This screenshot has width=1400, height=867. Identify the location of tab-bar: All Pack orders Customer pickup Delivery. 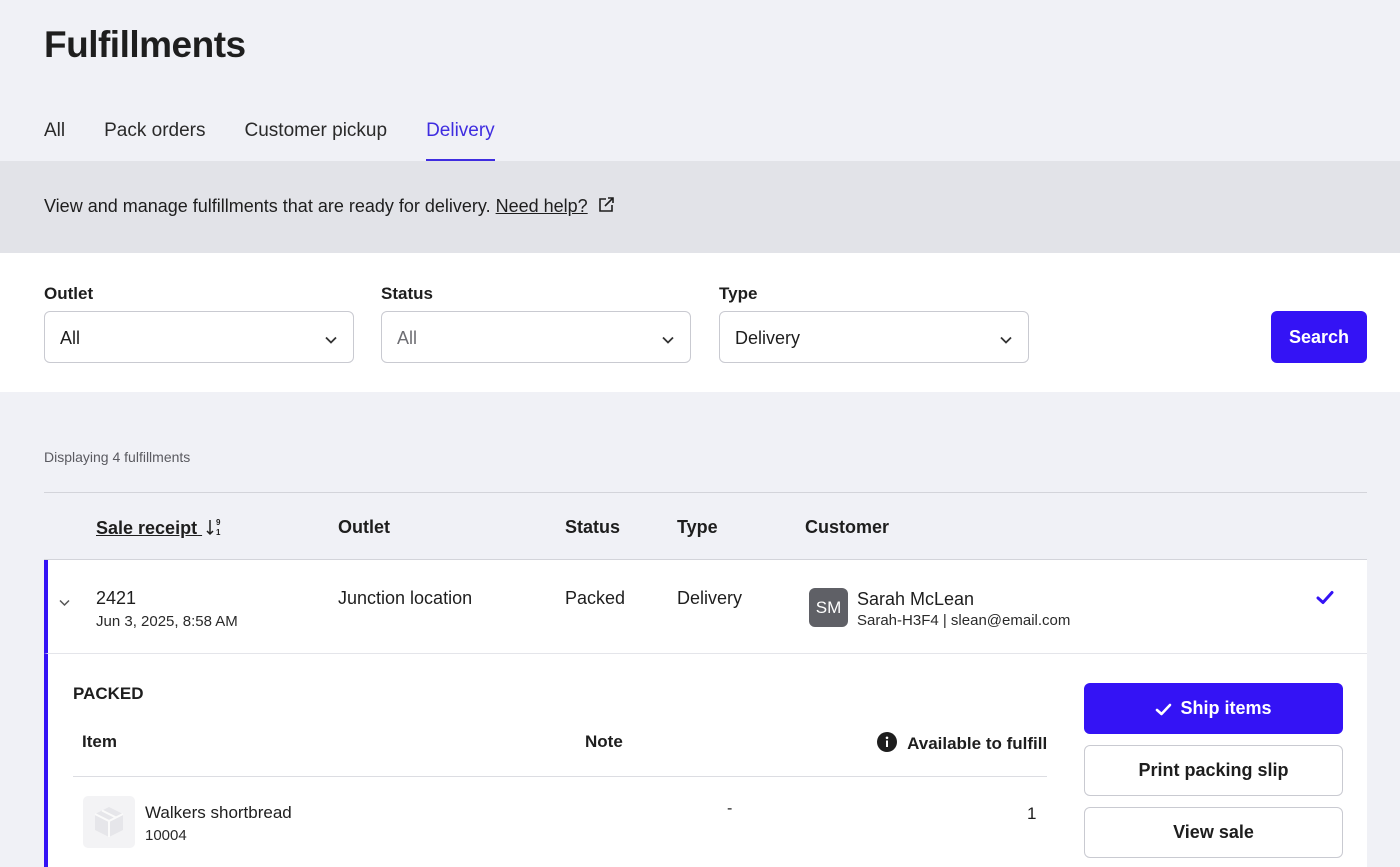
(289, 139).